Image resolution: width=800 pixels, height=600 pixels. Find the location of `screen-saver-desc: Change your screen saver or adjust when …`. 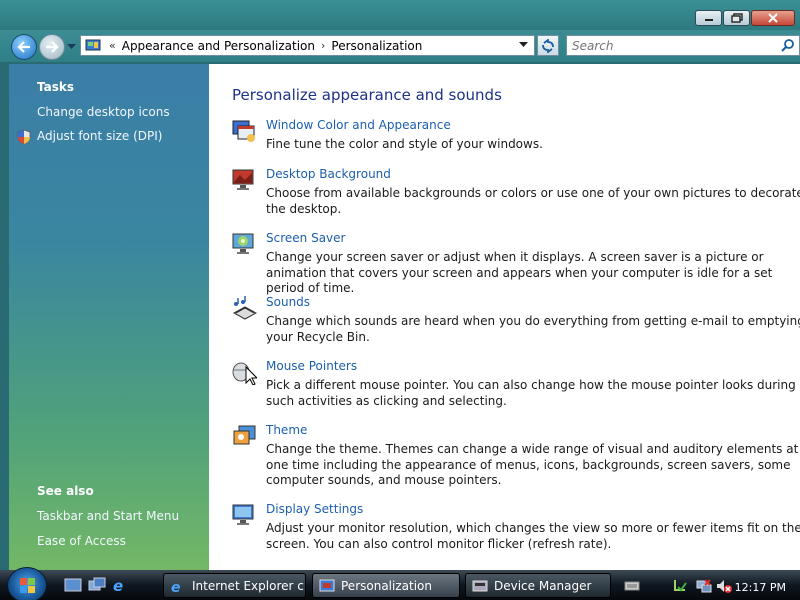

screen-saver-desc: Change your screen saver or adjust when … is located at coordinates (519, 272).